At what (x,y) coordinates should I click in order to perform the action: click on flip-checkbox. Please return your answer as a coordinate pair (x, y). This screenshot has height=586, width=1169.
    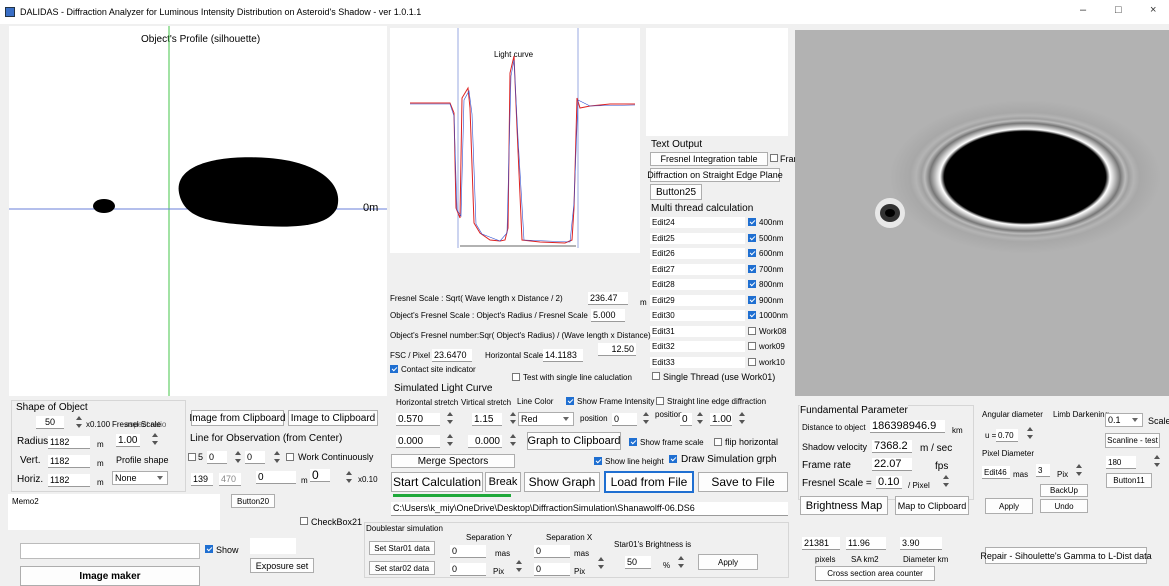
    Looking at the image, I should click on (718, 442).